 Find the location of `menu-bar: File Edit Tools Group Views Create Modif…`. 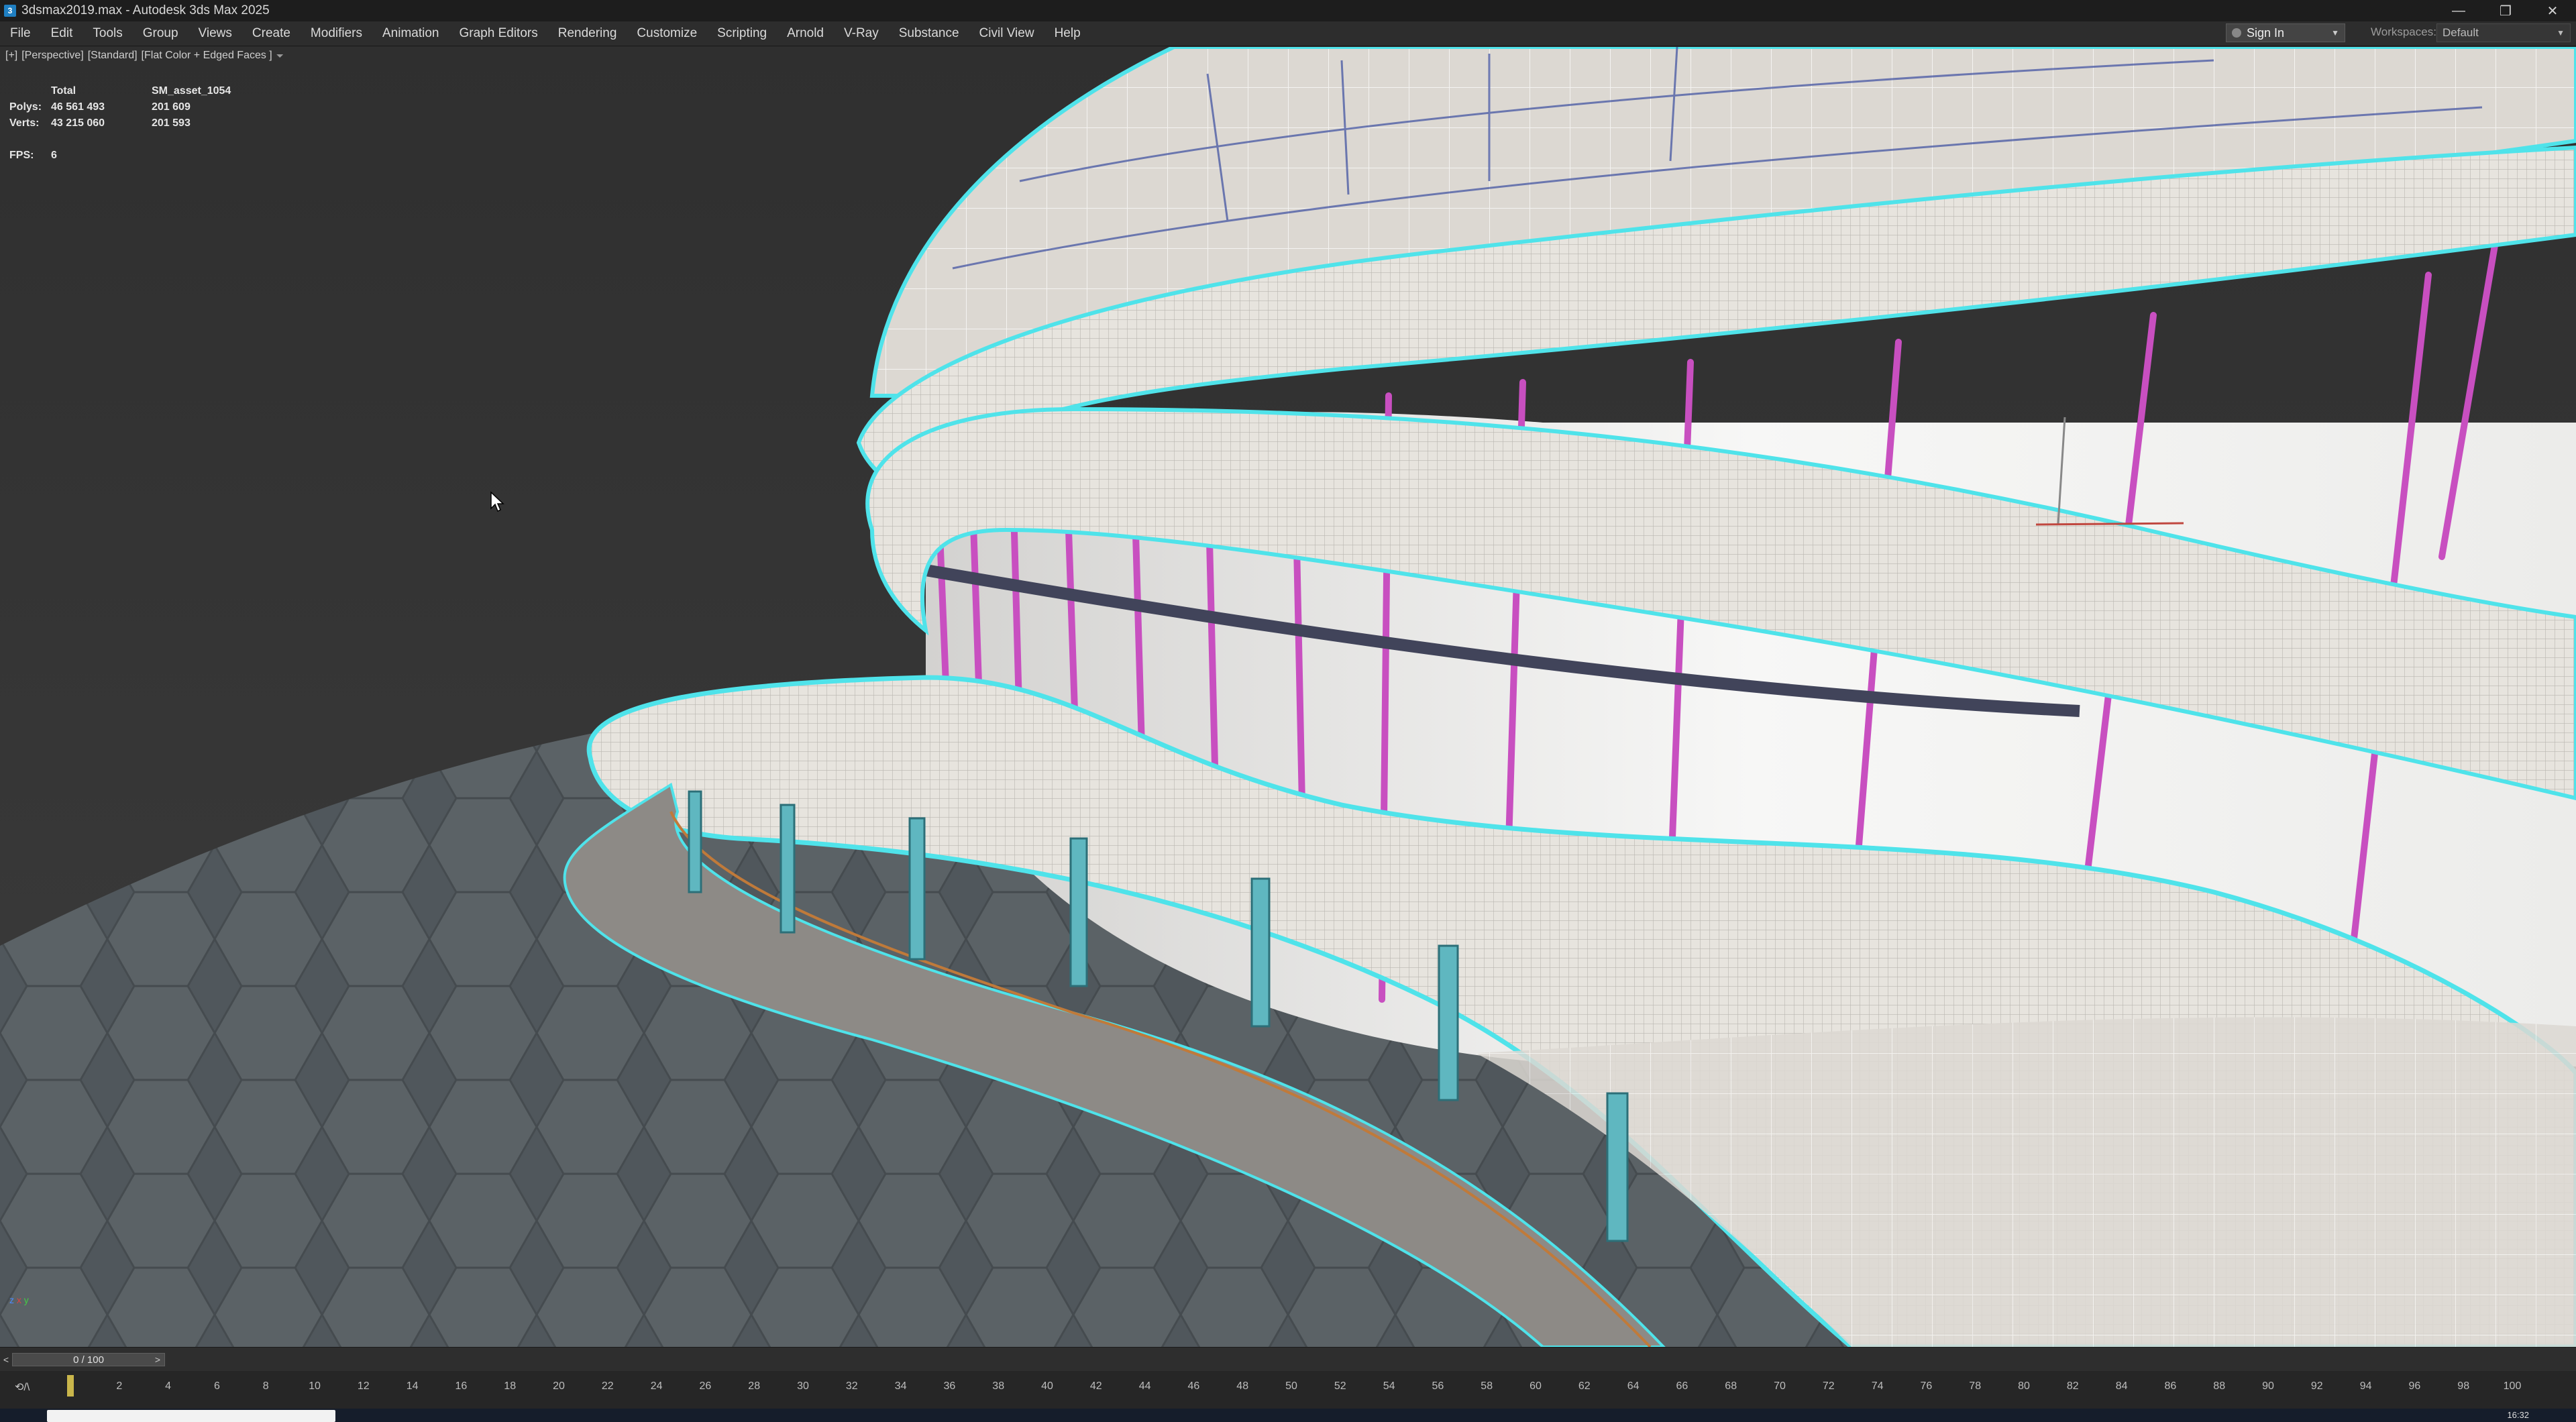

menu-bar: File Edit Tools Group Views Create Modif… is located at coordinates (1288, 33).